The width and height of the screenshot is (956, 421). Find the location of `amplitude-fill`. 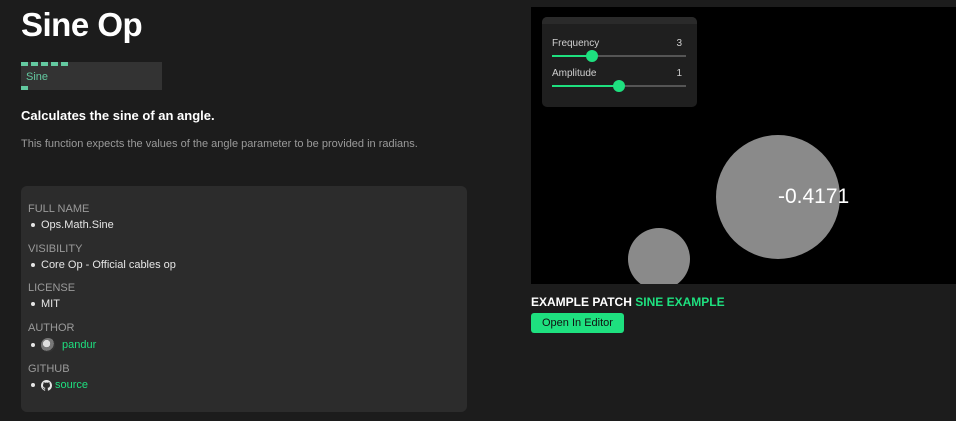

amplitude-fill is located at coordinates (585, 86).